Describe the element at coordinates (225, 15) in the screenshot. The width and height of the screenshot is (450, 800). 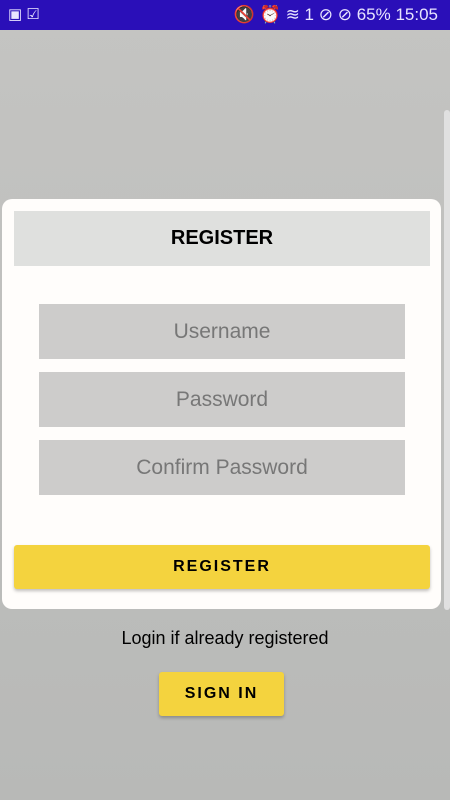
I see `status-bar: ▣ ☑ 🔇 ⏰ ≋ 1 ⊘ ⊘ 65% 15:05` at that location.